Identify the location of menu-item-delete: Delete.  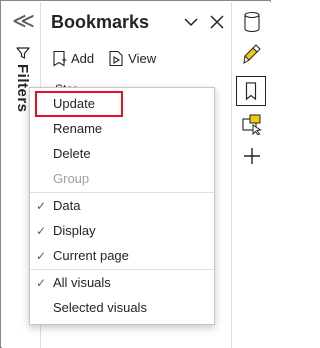
(122, 154).